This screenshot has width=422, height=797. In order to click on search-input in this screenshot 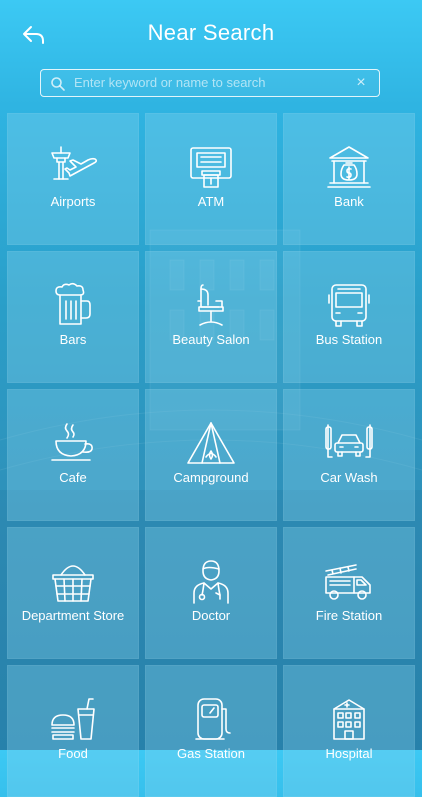, I will do `click(209, 82)`.